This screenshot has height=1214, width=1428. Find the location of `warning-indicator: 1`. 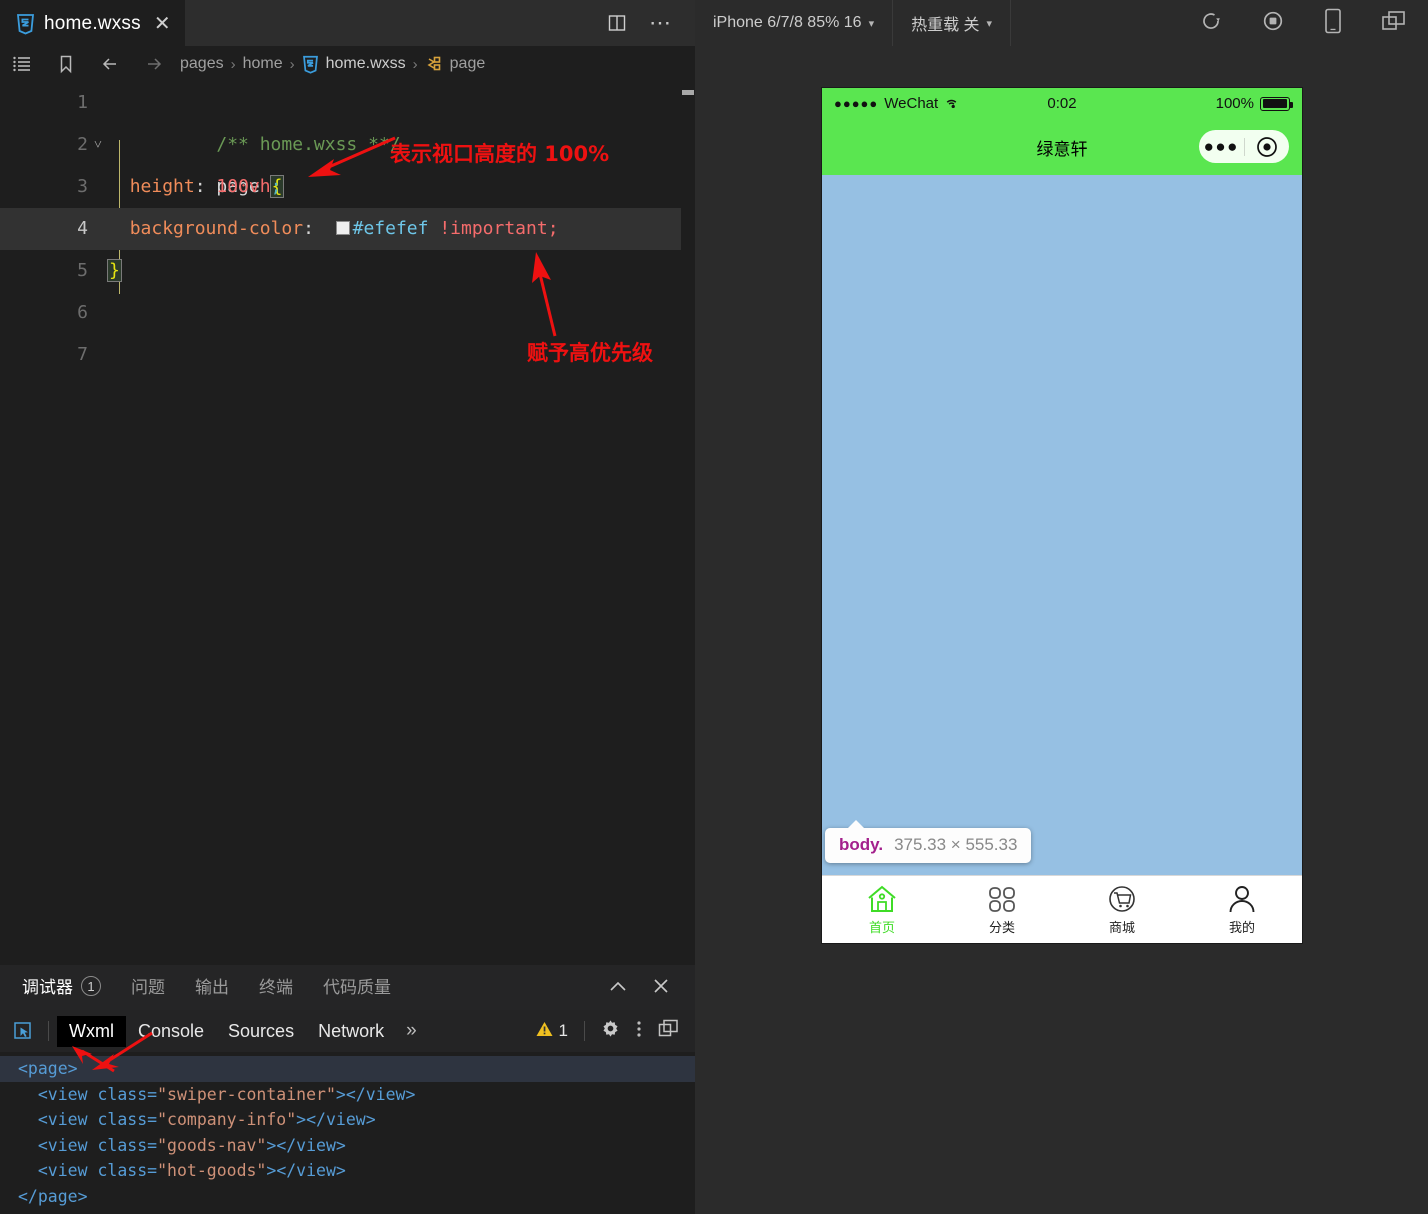

warning-indicator: 1 is located at coordinates (552, 1031).